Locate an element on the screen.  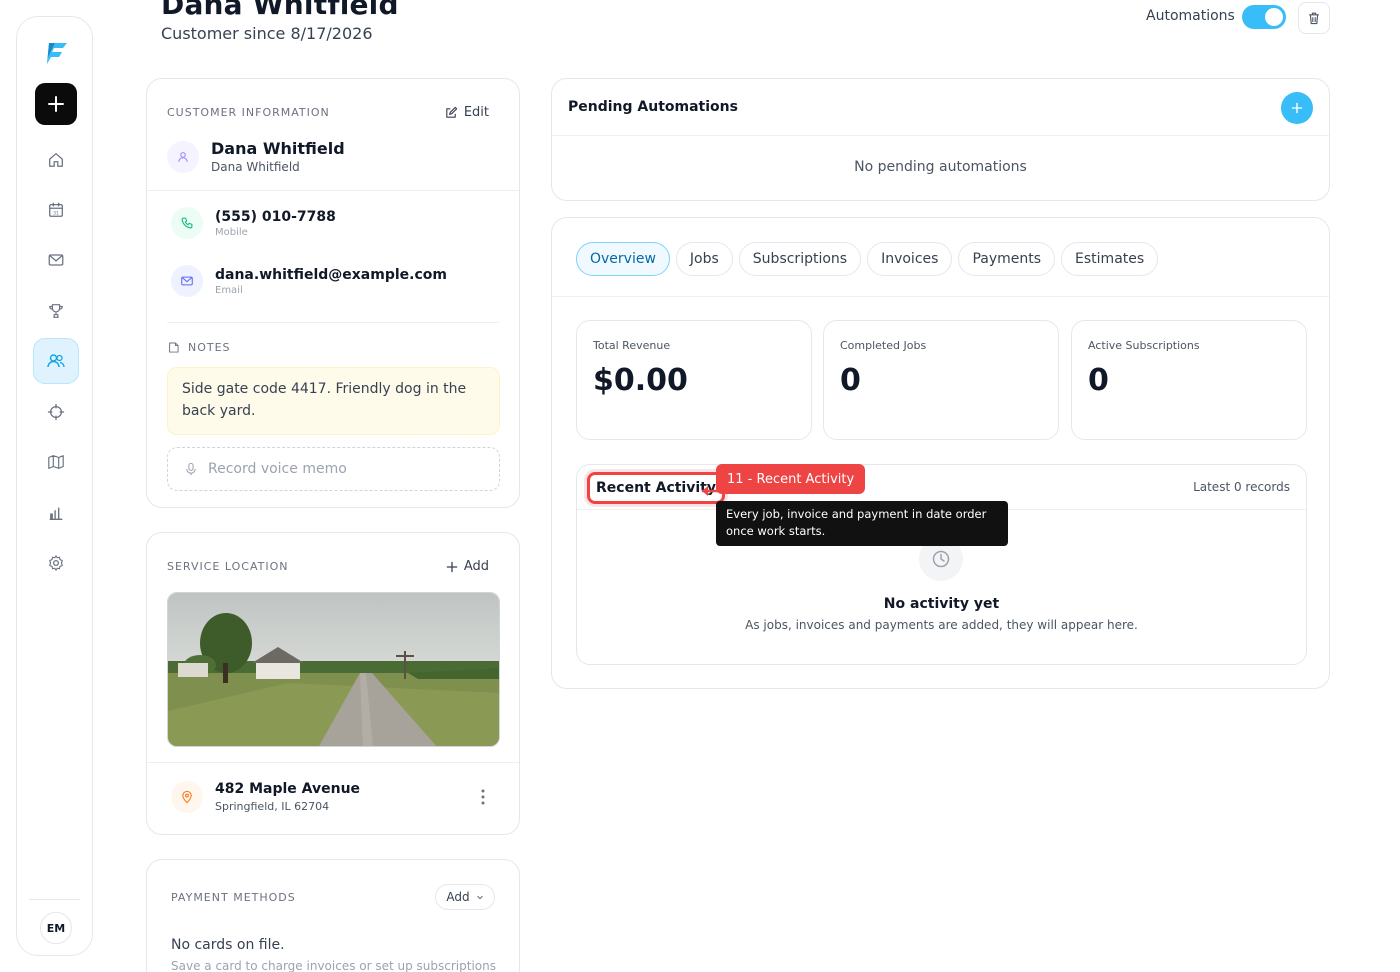
customer-avatar is located at coordinates (183, 156).